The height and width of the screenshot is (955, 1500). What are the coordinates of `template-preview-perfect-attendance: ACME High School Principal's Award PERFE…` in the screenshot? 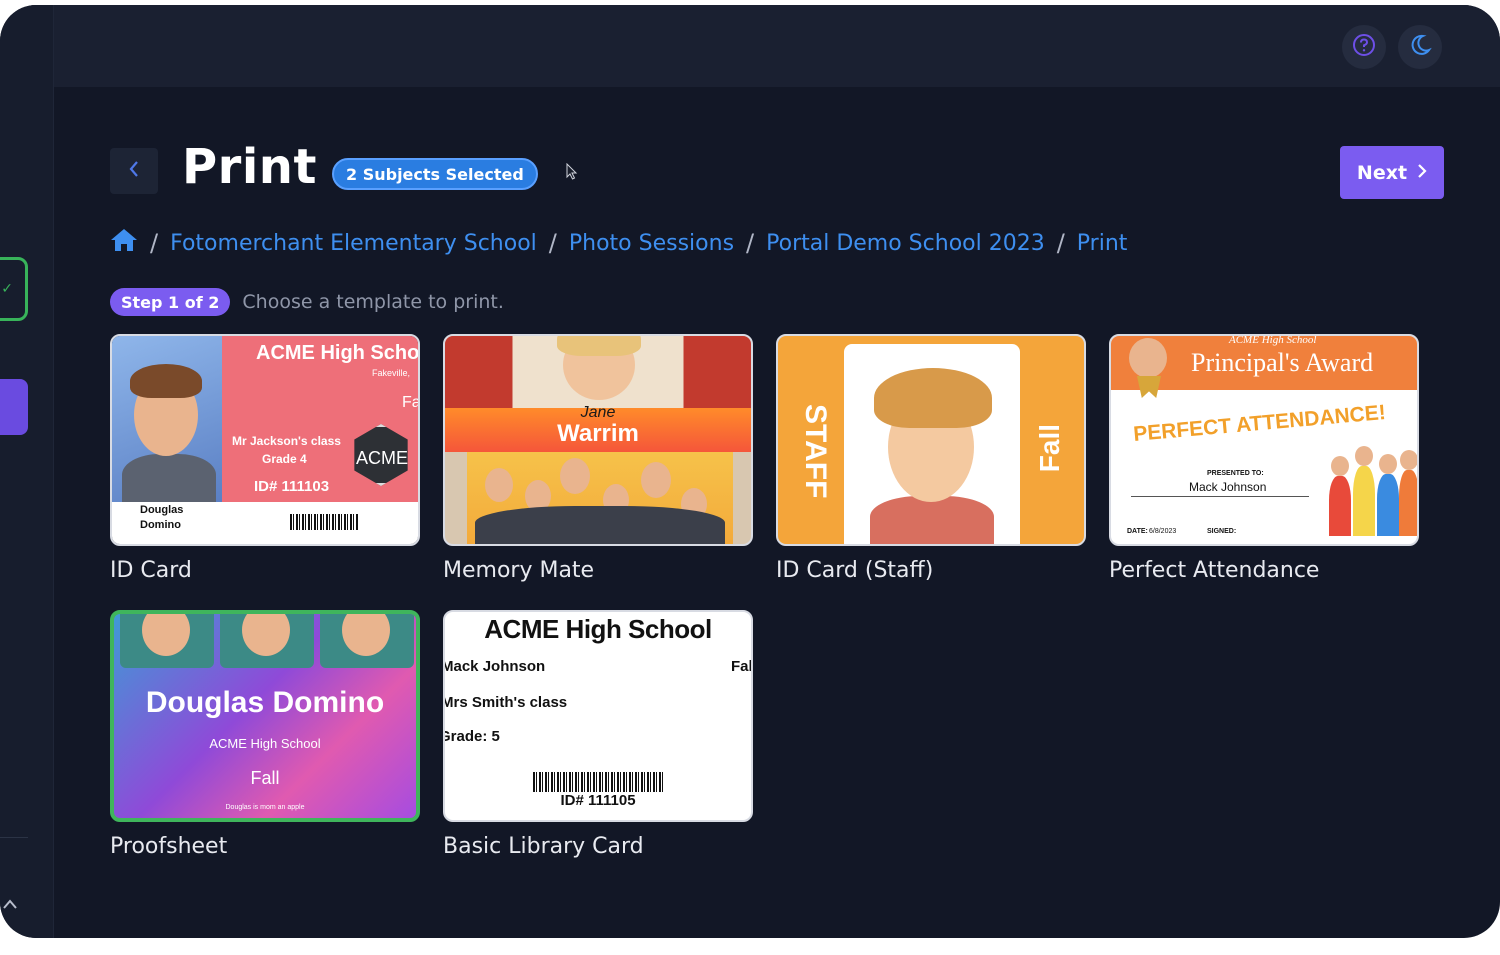 It's located at (1264, 440).